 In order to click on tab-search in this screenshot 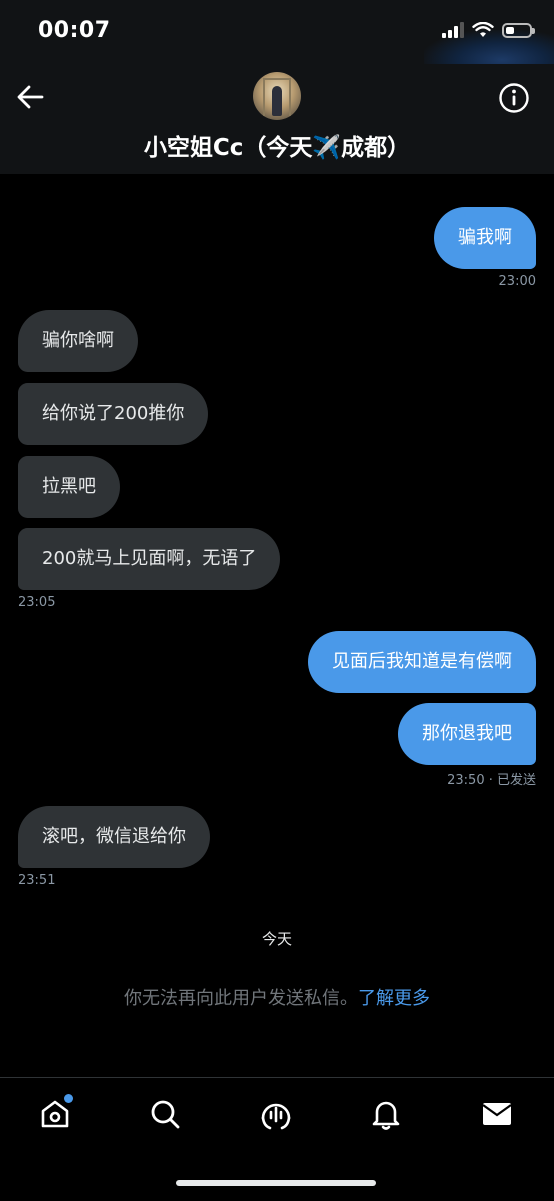, I will do `click(165, 1114)`.